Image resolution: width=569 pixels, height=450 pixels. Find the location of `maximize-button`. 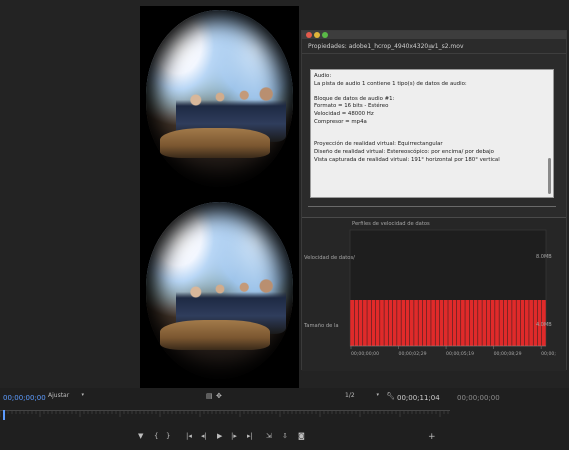

maximize-button is located at coordinates (325, 35).